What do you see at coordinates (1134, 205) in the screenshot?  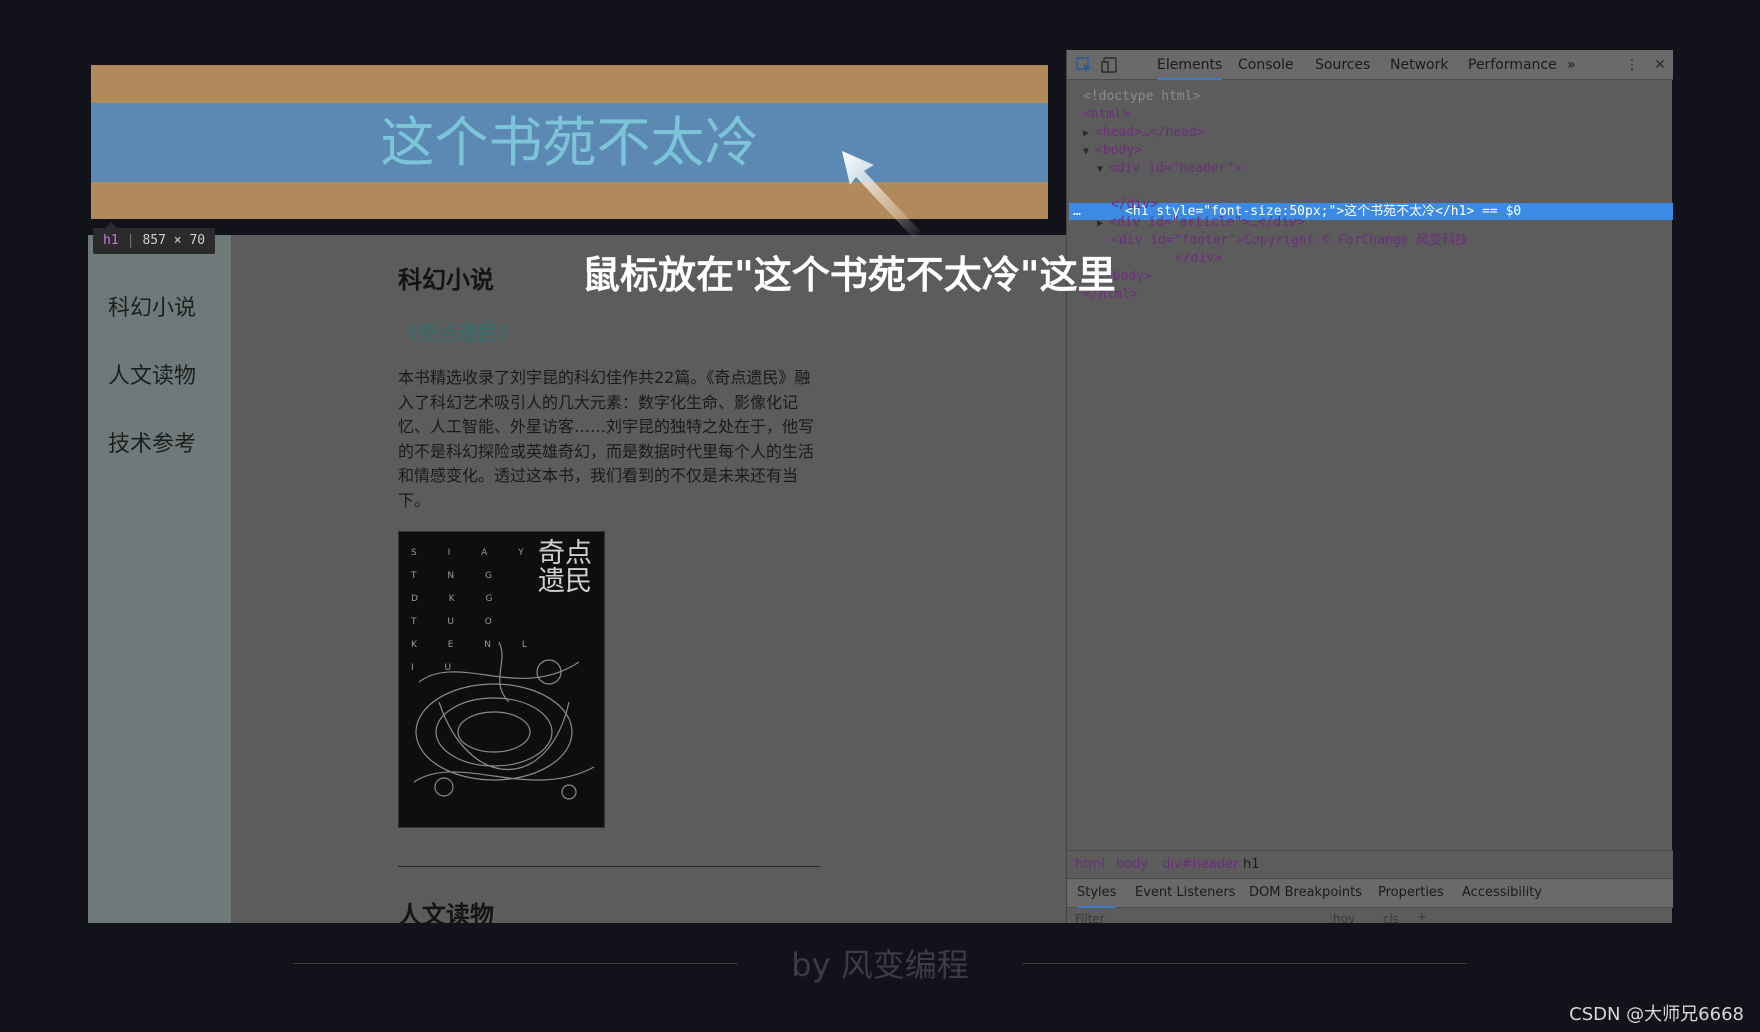 I see `dom-line-header-close: </div>` at bounding box center [1134, 205].